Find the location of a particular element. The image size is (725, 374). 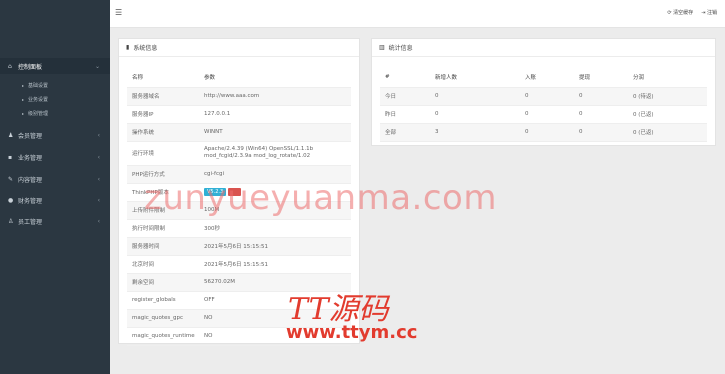

table-cell-name: 运行环境 is located at coordinates (163, 153).